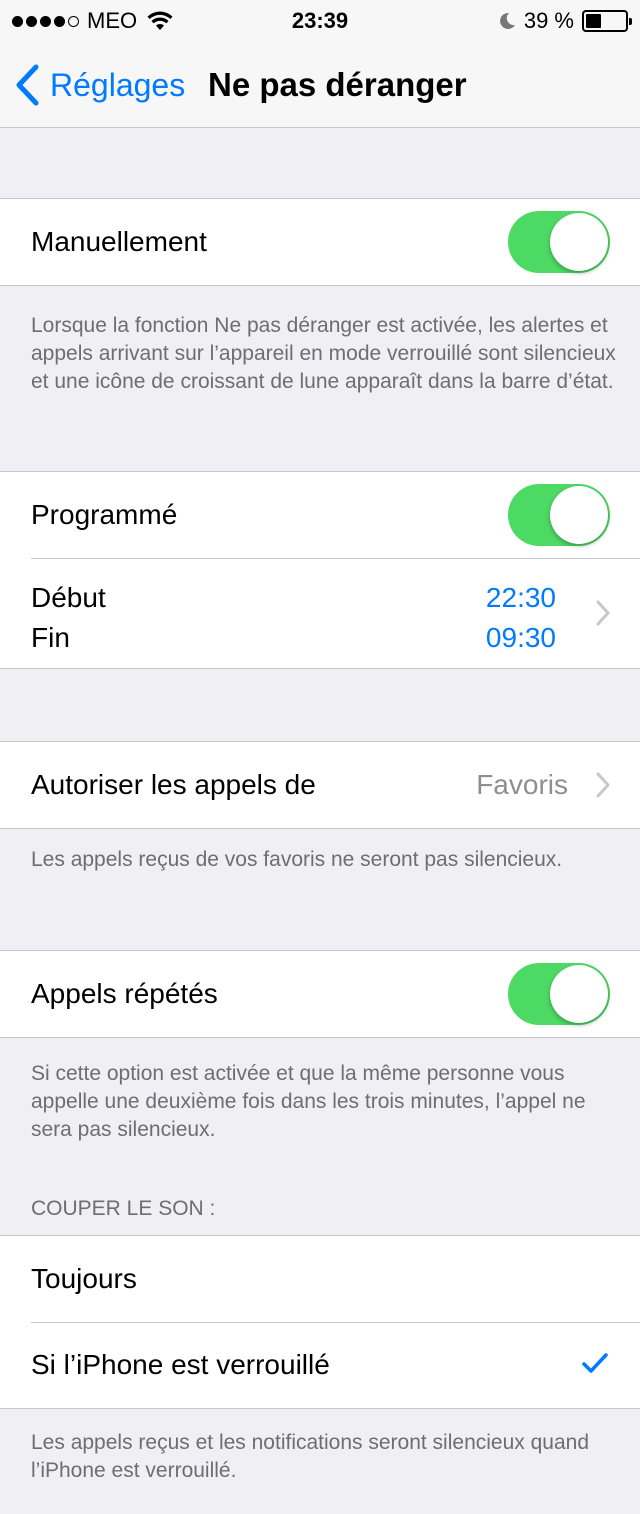 Image resolution: width=640 pixels, height=1514 pixels. What do you see at coordinates (520, 637) in the screenshot?
I see `end-time: 09:30` at bounding box center [520, 637].